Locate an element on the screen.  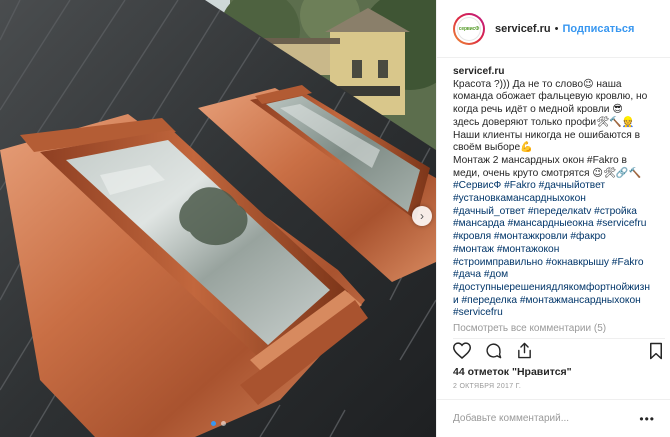
likes-label-end: "Нравится" is located at coordinates (541, 372).